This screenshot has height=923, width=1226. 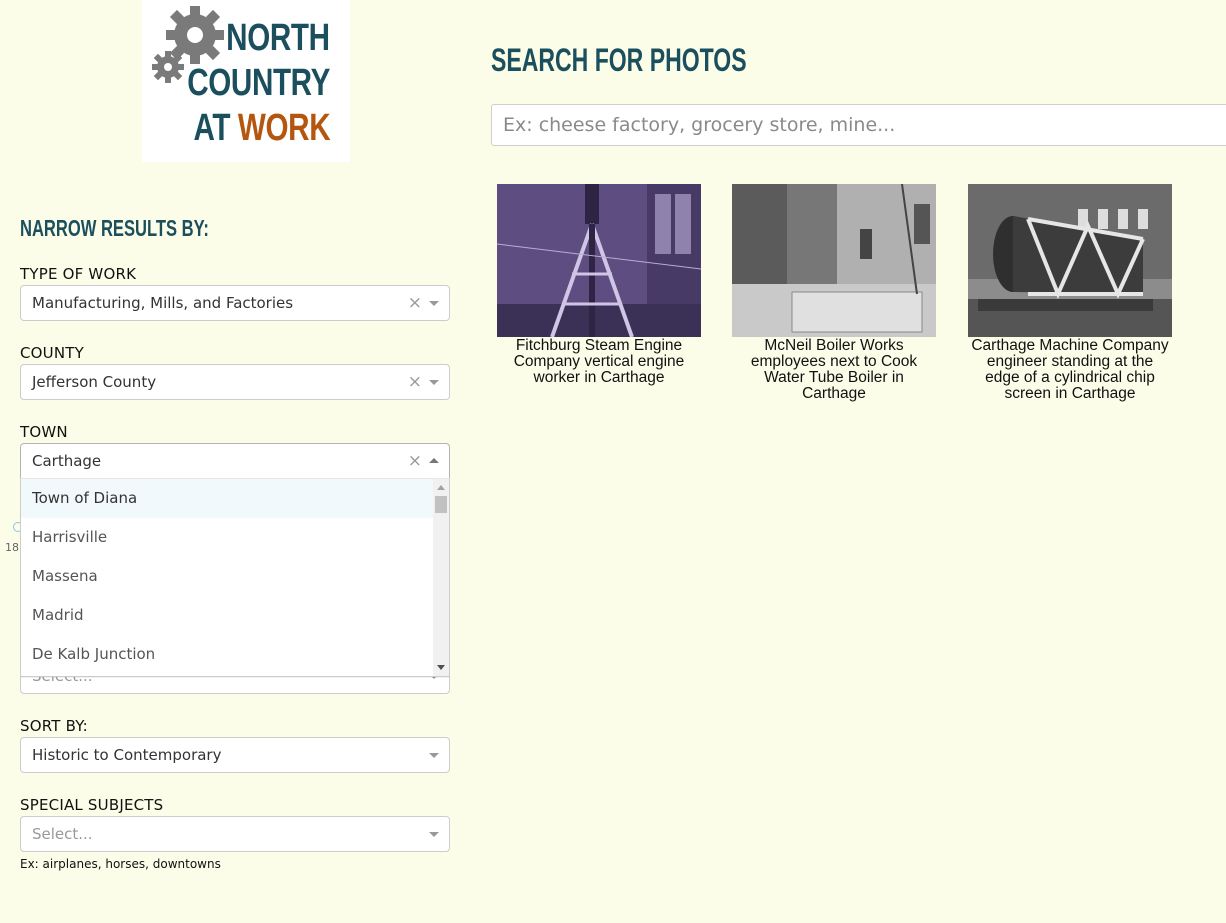 I want to click on county-select: Jefferson County ×, so click(x=235, y=382).